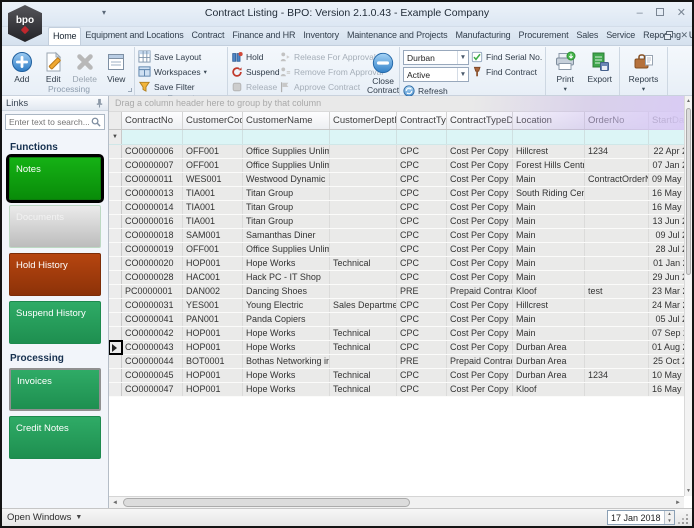 This screenshot has width=694, height=528. What do you see at coordinates (263, 36) in the screenshot?
I see `tab-finance-and-hr: Finance and HR` at bounding box center [263, 36].